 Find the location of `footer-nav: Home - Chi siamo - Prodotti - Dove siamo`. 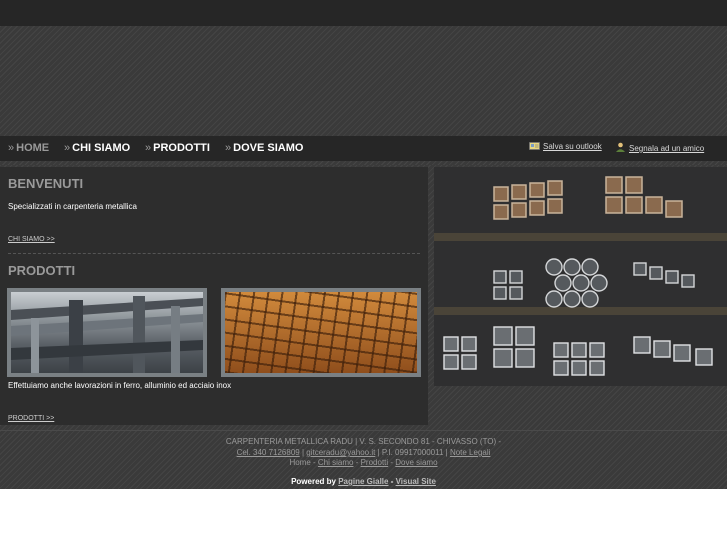

footer-nav: Home - Chi siamo - Prodotti - Dove siamo is located at coordinates (363, 462).